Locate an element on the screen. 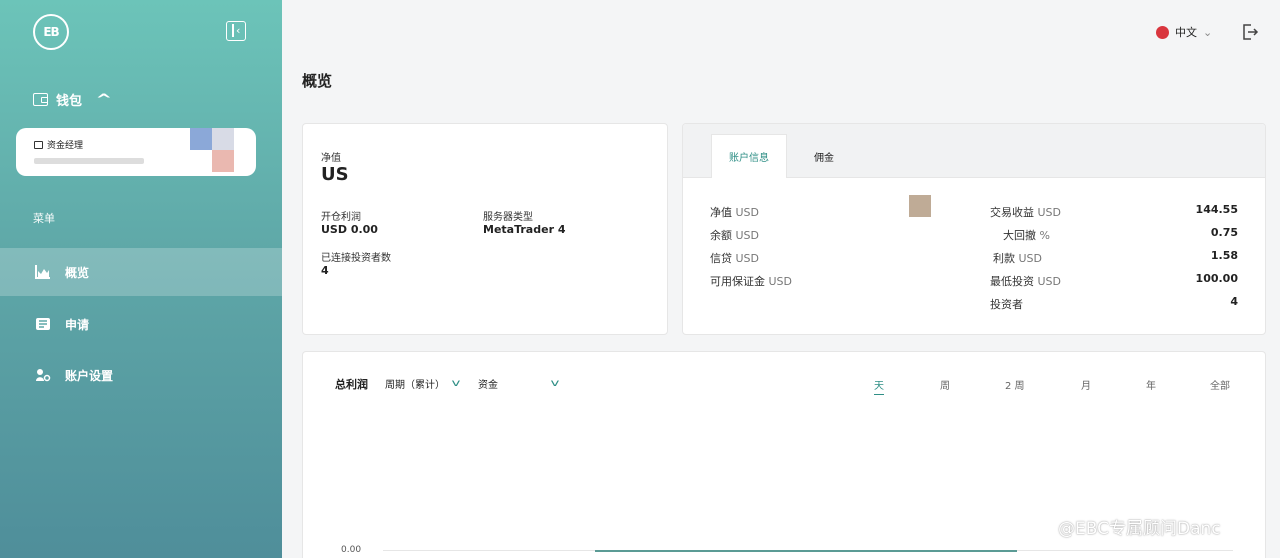 The height and width of the screenshot is (558, 1280). equity-row: 净值 USD is located at coordinates (734, 212).